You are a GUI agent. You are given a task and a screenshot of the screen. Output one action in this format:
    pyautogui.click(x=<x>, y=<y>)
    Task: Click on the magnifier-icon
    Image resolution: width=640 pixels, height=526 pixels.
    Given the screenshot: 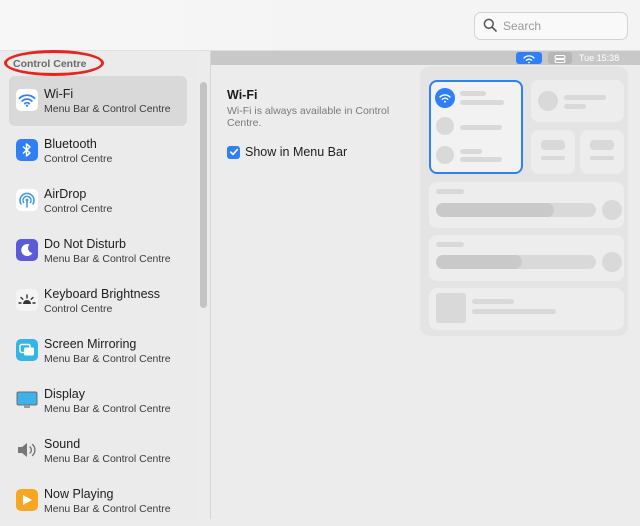 What is the action you would take?
    pyautogui.click(x=490, y=25)
    